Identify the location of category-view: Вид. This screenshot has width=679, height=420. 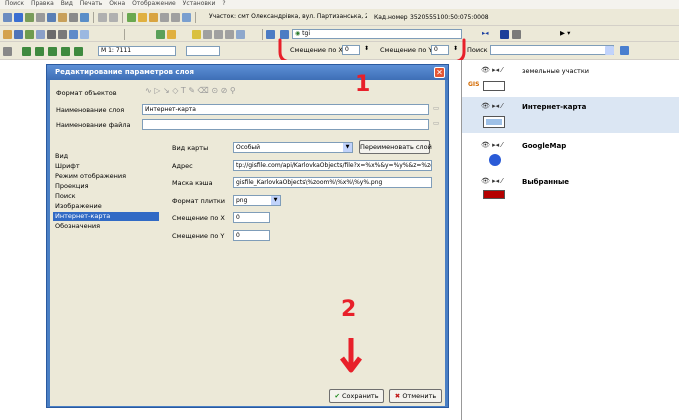
(106, 156).